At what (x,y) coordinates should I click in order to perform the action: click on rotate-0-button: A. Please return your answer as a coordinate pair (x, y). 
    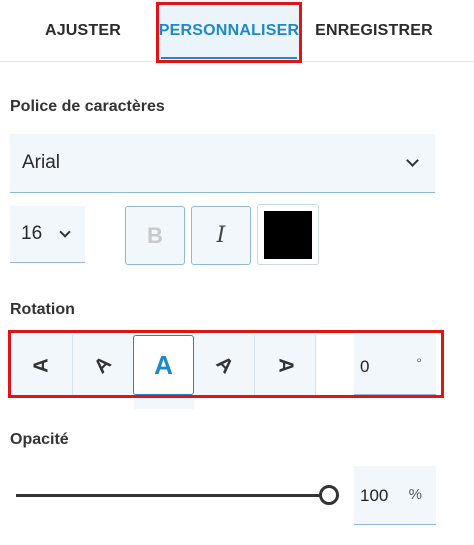
    Looking at the image, I should click on (163, 365).